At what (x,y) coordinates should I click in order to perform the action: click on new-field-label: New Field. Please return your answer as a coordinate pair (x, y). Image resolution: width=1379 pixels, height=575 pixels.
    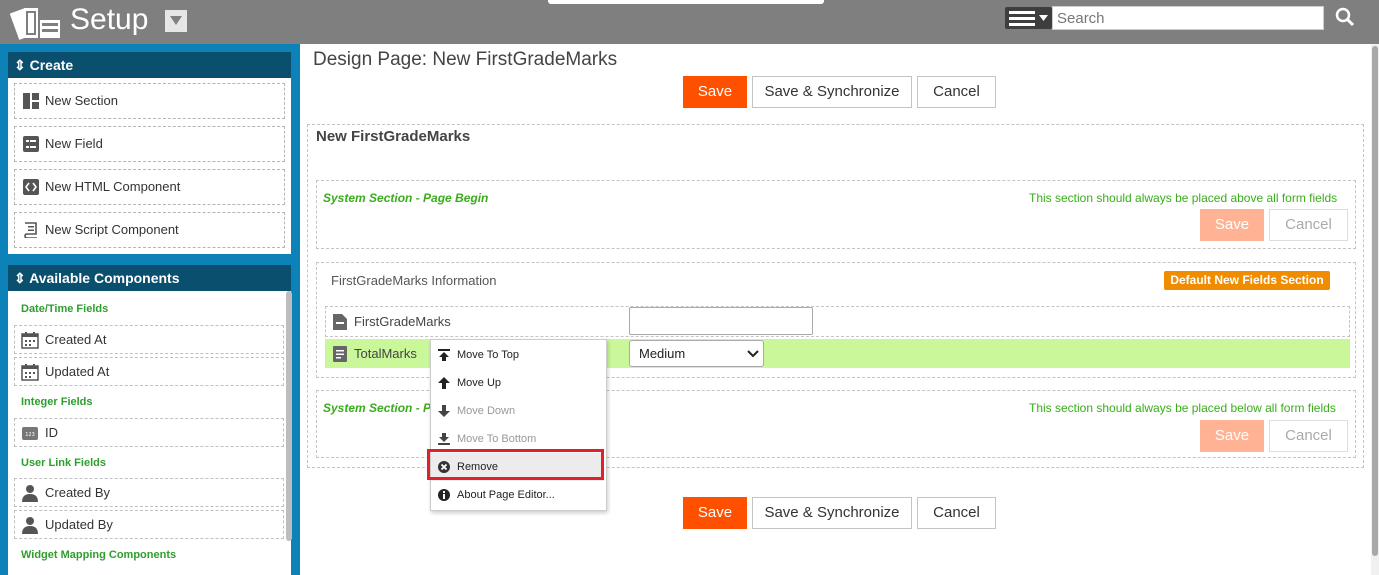
    Looking at the image, I should click on (74, 143).